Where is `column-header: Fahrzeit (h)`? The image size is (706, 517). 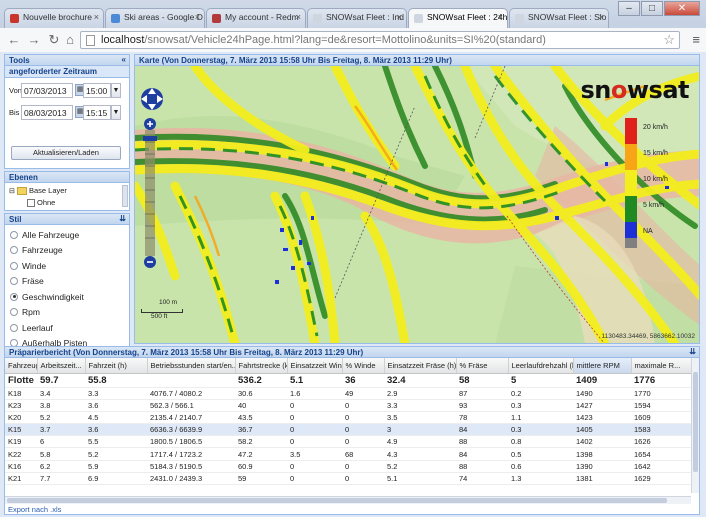
column-header: Fahrzeit (h) is located at coordinates (116, 366).